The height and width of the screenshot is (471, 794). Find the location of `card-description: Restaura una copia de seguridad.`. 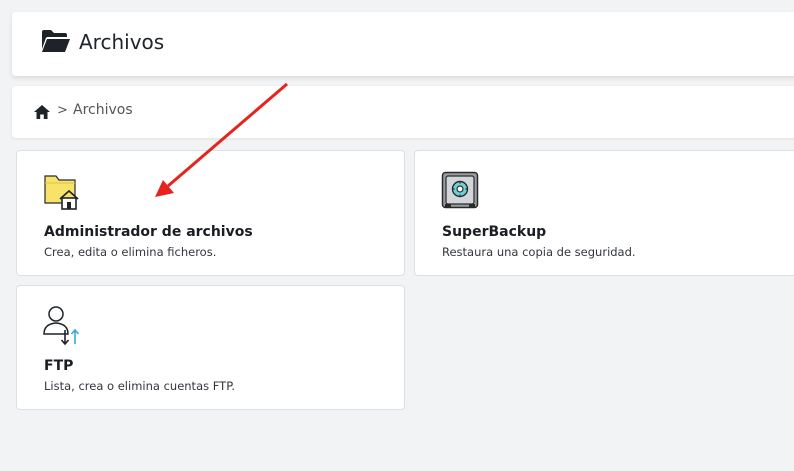

card-description: Restaura una copia de seguridad. is located at coordinates (539, 252).